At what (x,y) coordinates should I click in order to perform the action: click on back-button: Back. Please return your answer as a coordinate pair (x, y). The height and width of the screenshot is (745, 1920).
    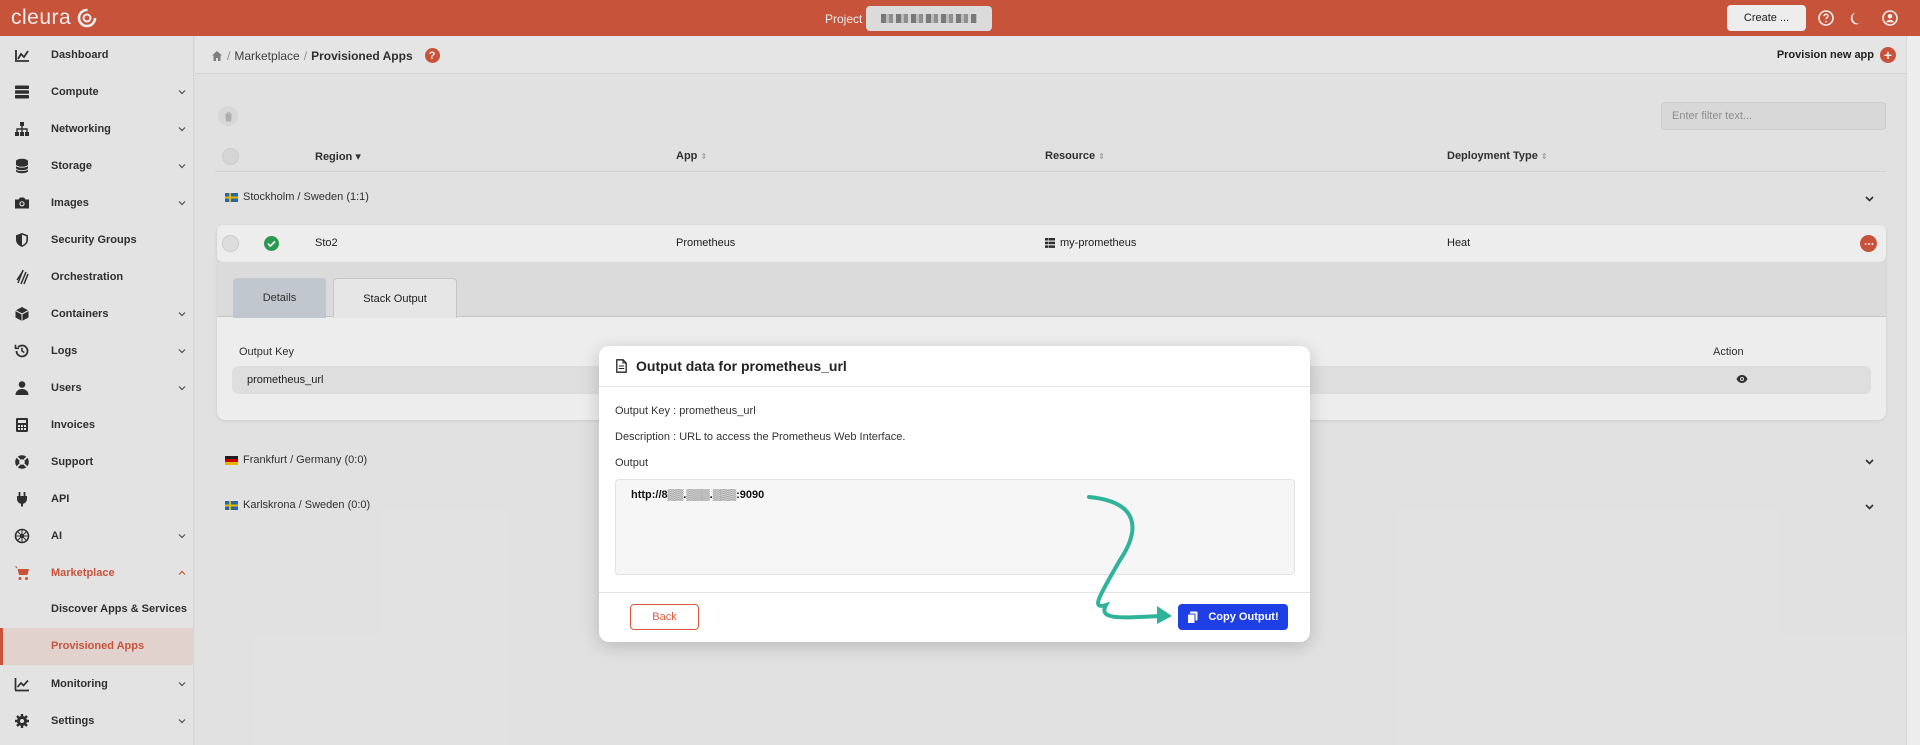
    Looking at the image, I should click on (664, 617).